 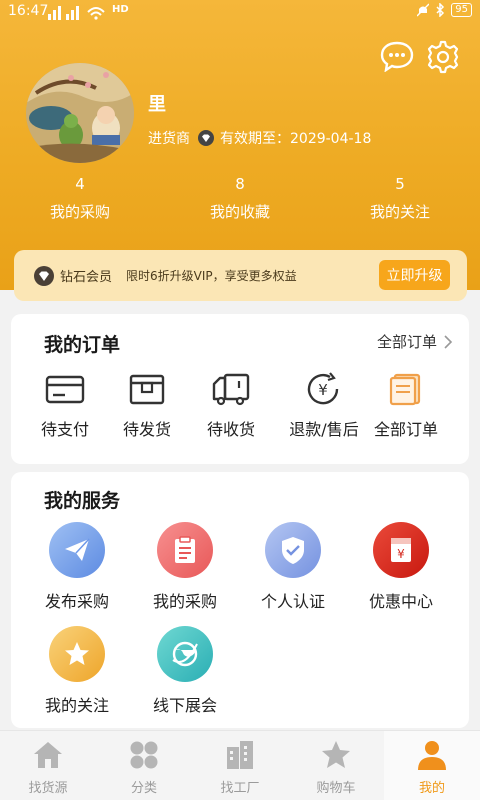 I want to click on orders-title: 我的订单, so click(x=82, y=345).